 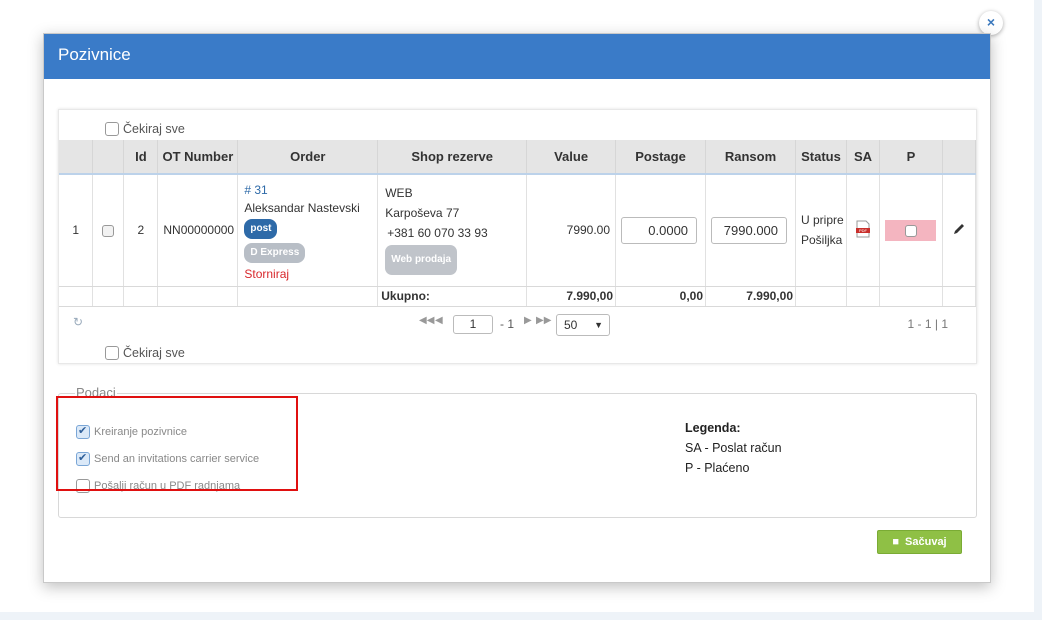 I want to click on page-range: 1 - 1 | 1, so click(x=927, y=324).